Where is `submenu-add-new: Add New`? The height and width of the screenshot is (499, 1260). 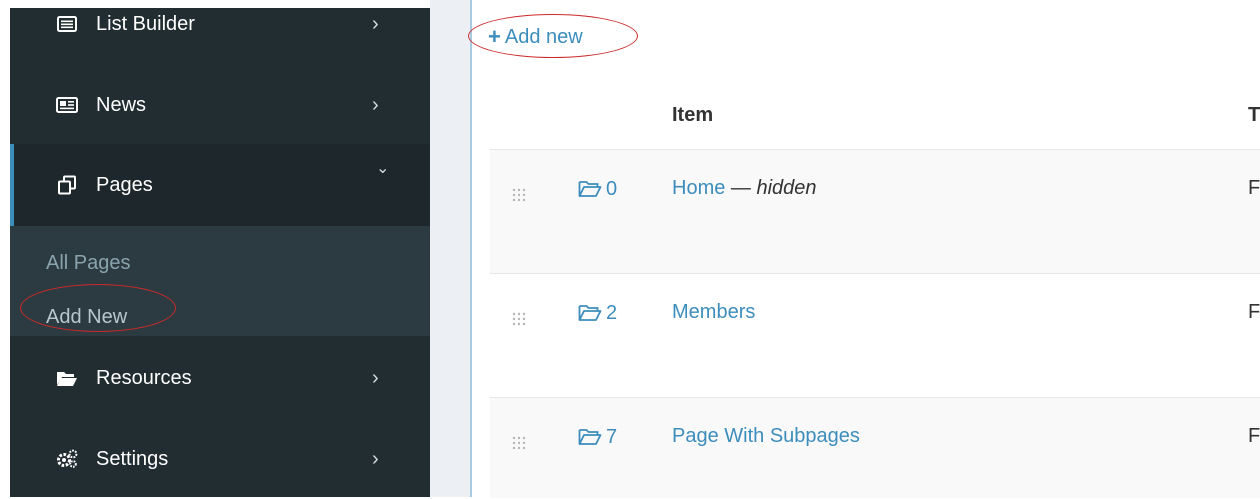
submenu-add-new: Add New is located at coordinates (86, 317).